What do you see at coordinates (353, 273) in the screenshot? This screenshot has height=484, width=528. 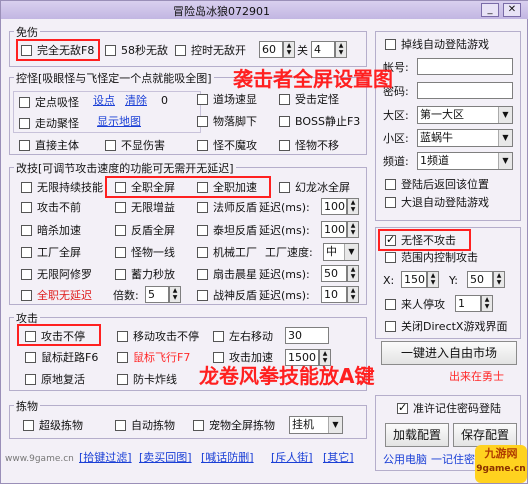 I see `yanchi3-spin: ▲ ▼` at bounding box center [353, 273].